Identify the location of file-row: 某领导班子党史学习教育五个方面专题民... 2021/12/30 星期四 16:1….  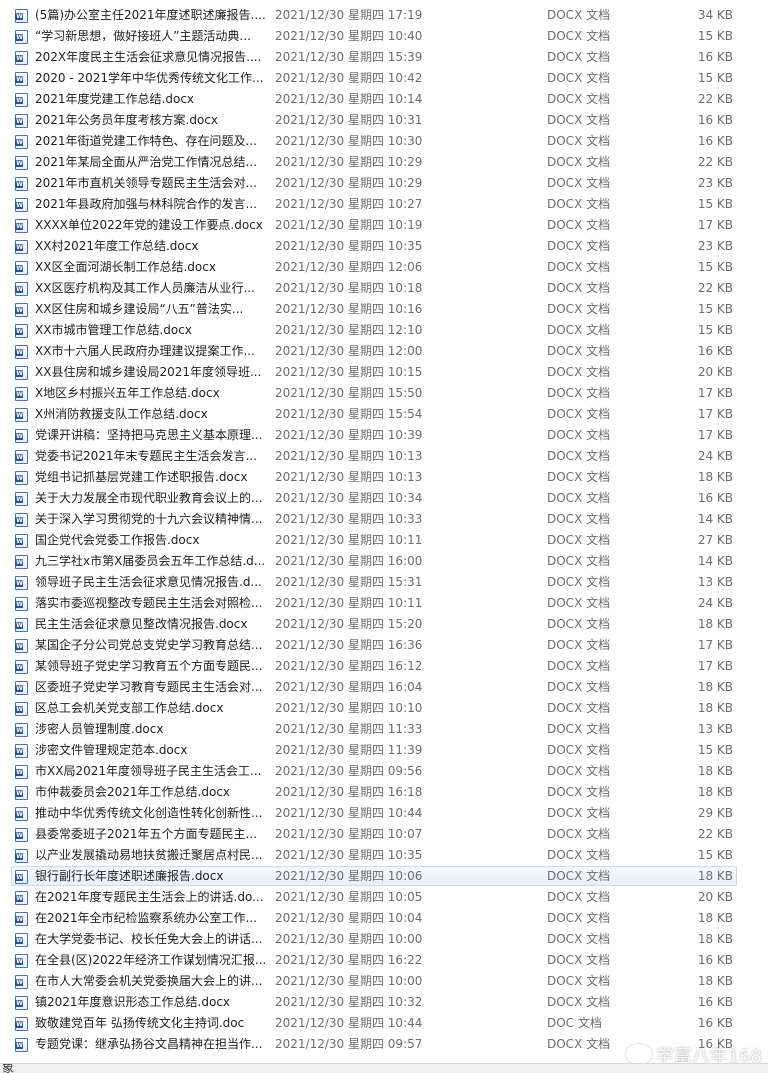
(384, 666).